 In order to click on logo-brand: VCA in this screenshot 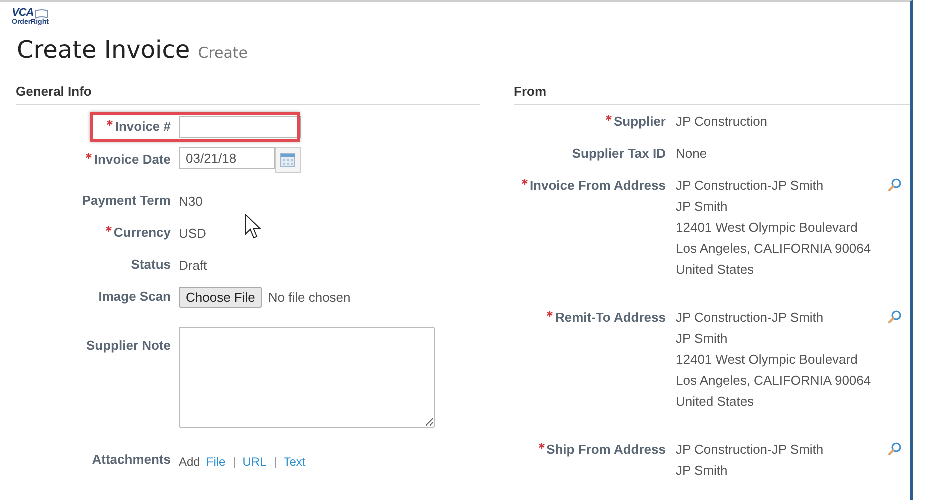, I will do `click(23, 13)`.